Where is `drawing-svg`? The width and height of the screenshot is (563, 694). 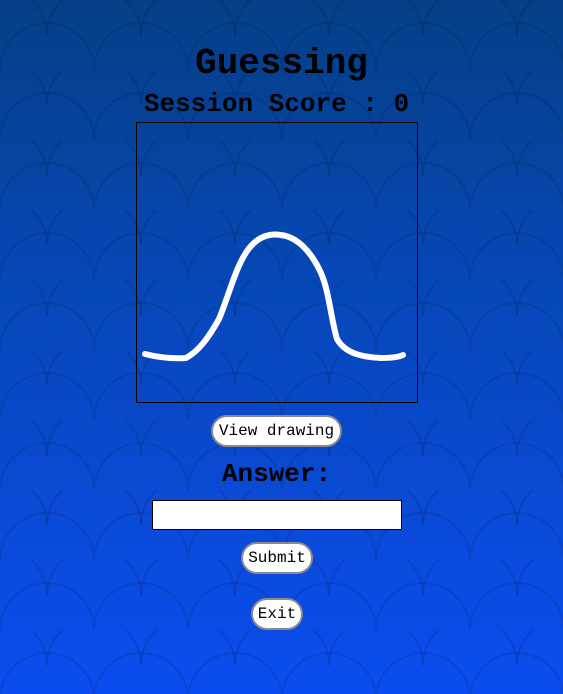 drawing-svg is located at coordinates (274, 296).